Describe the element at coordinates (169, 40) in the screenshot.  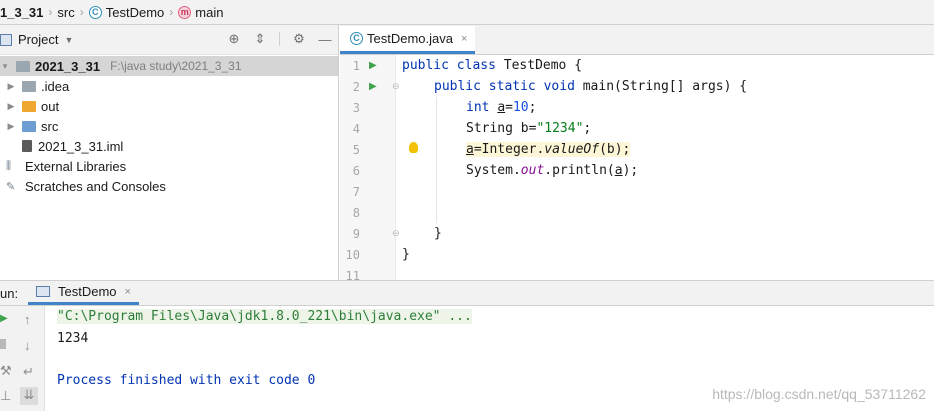
I see `project-panel-header: Project ▼ ⊕ ⇕ ⚙ —` at that location.